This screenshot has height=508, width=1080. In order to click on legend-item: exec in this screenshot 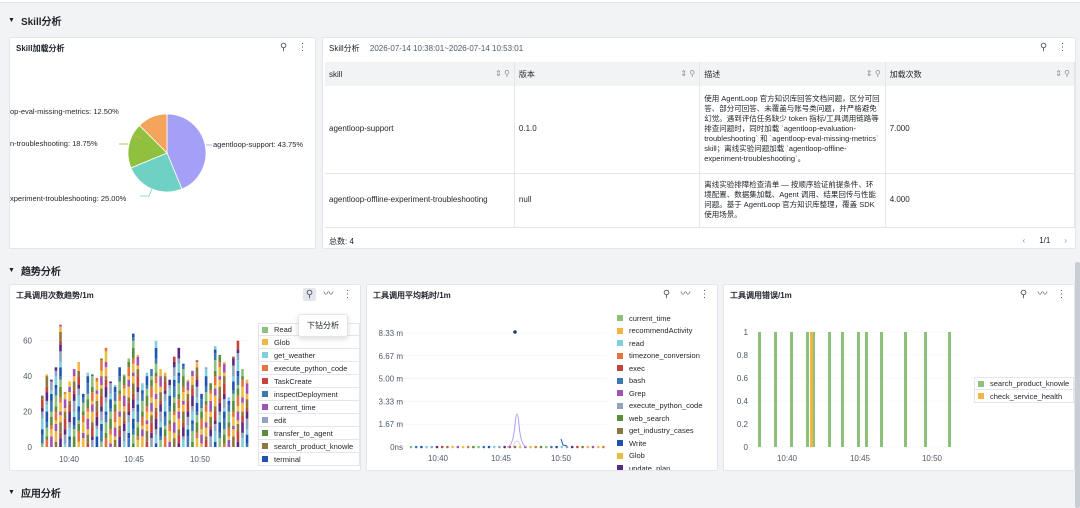, I will do `click(667, 368)`.